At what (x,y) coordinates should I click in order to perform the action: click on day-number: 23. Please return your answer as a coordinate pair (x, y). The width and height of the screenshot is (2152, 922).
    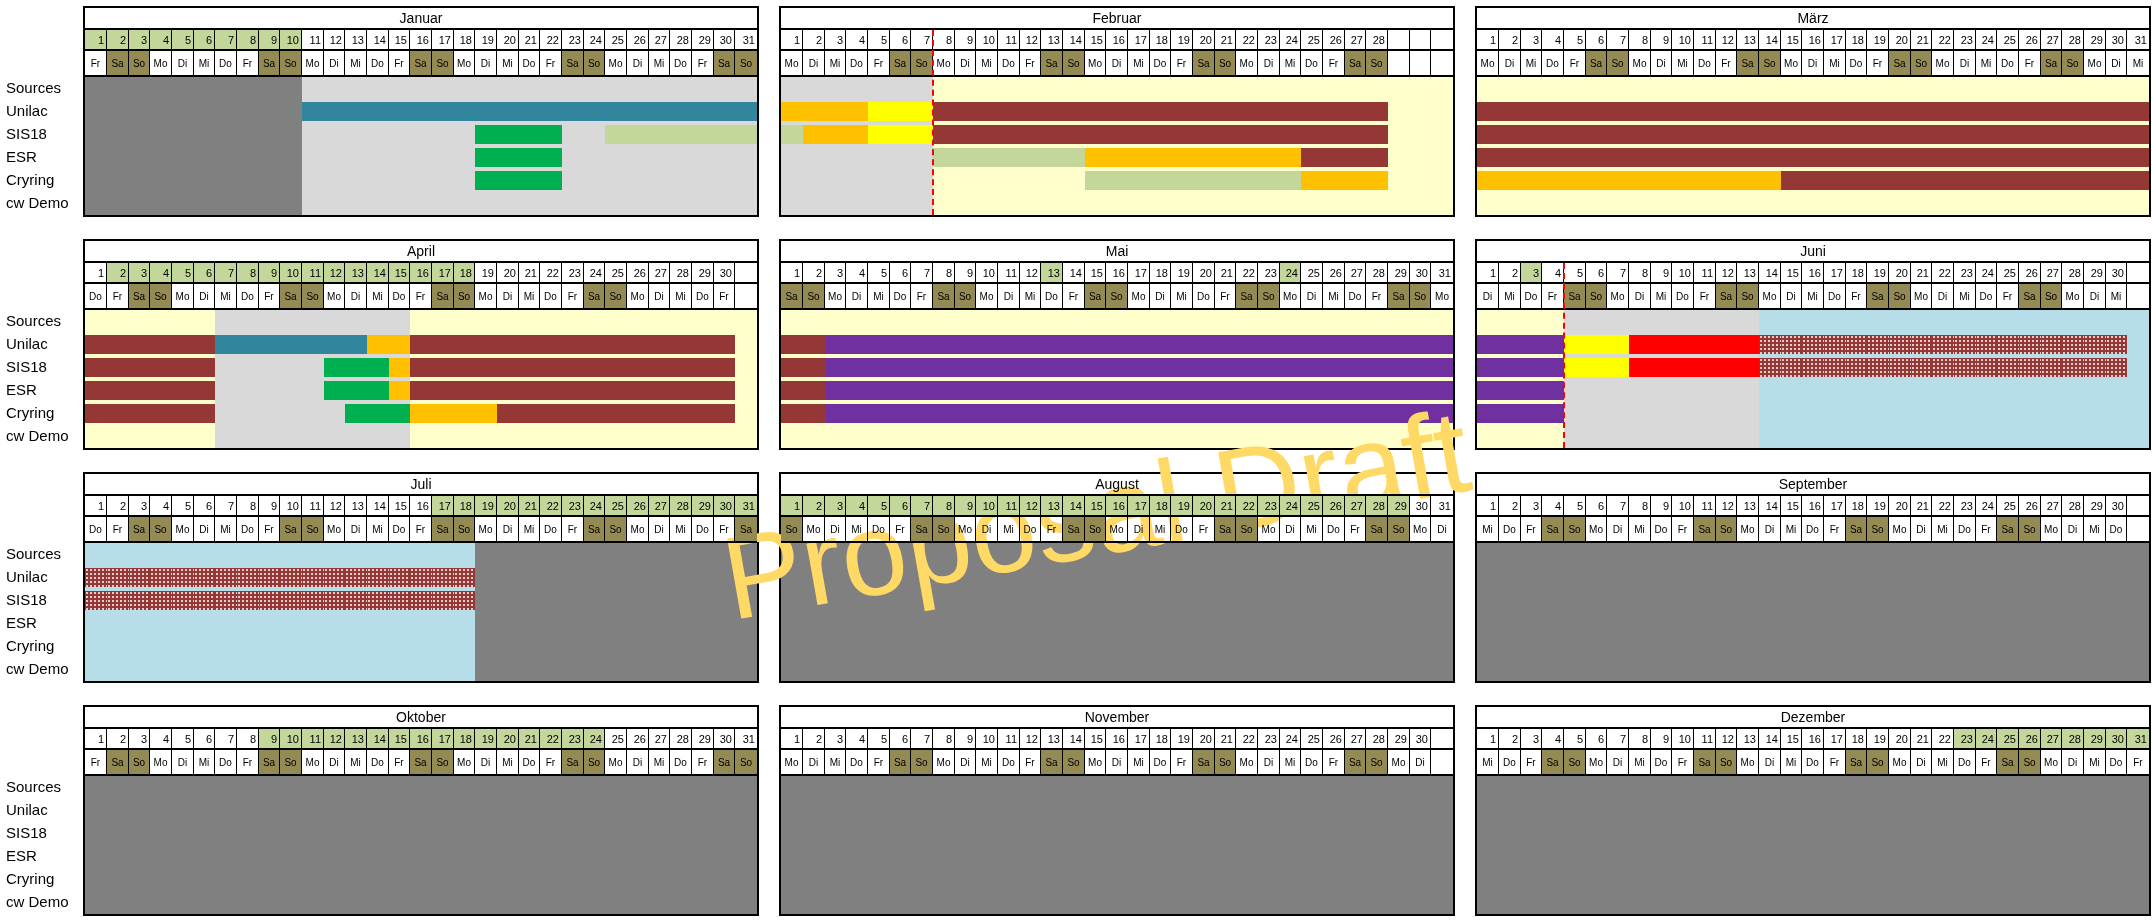
    Looking at the image, I should click on (1965, 39).